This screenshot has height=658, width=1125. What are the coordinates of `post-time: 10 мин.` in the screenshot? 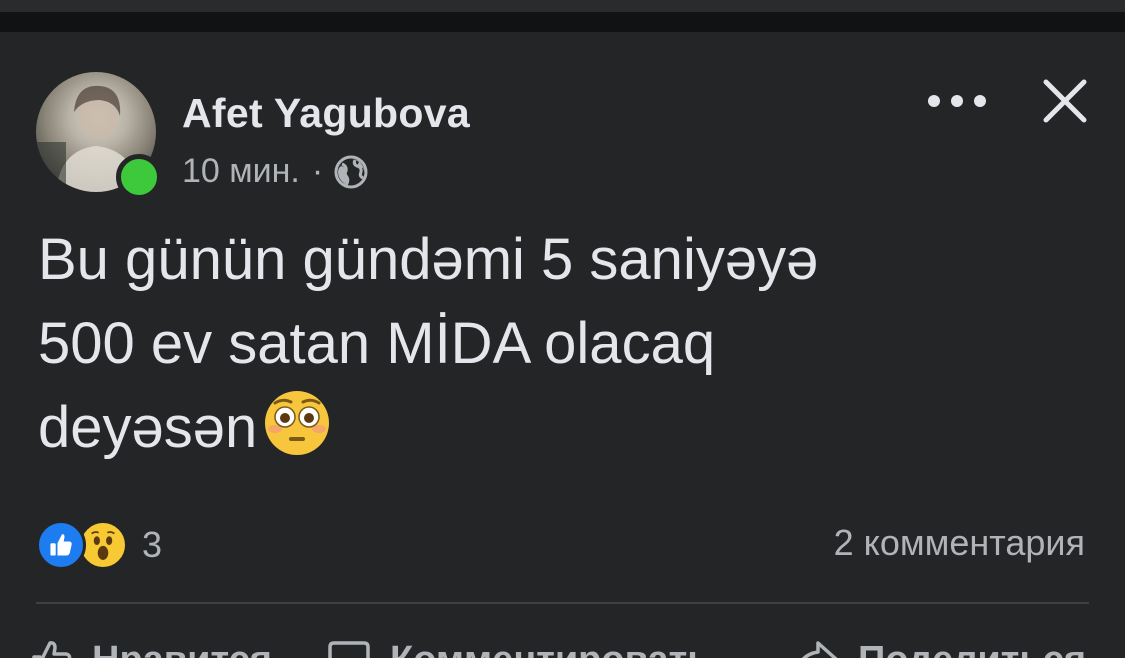 It's located at (241, 171).